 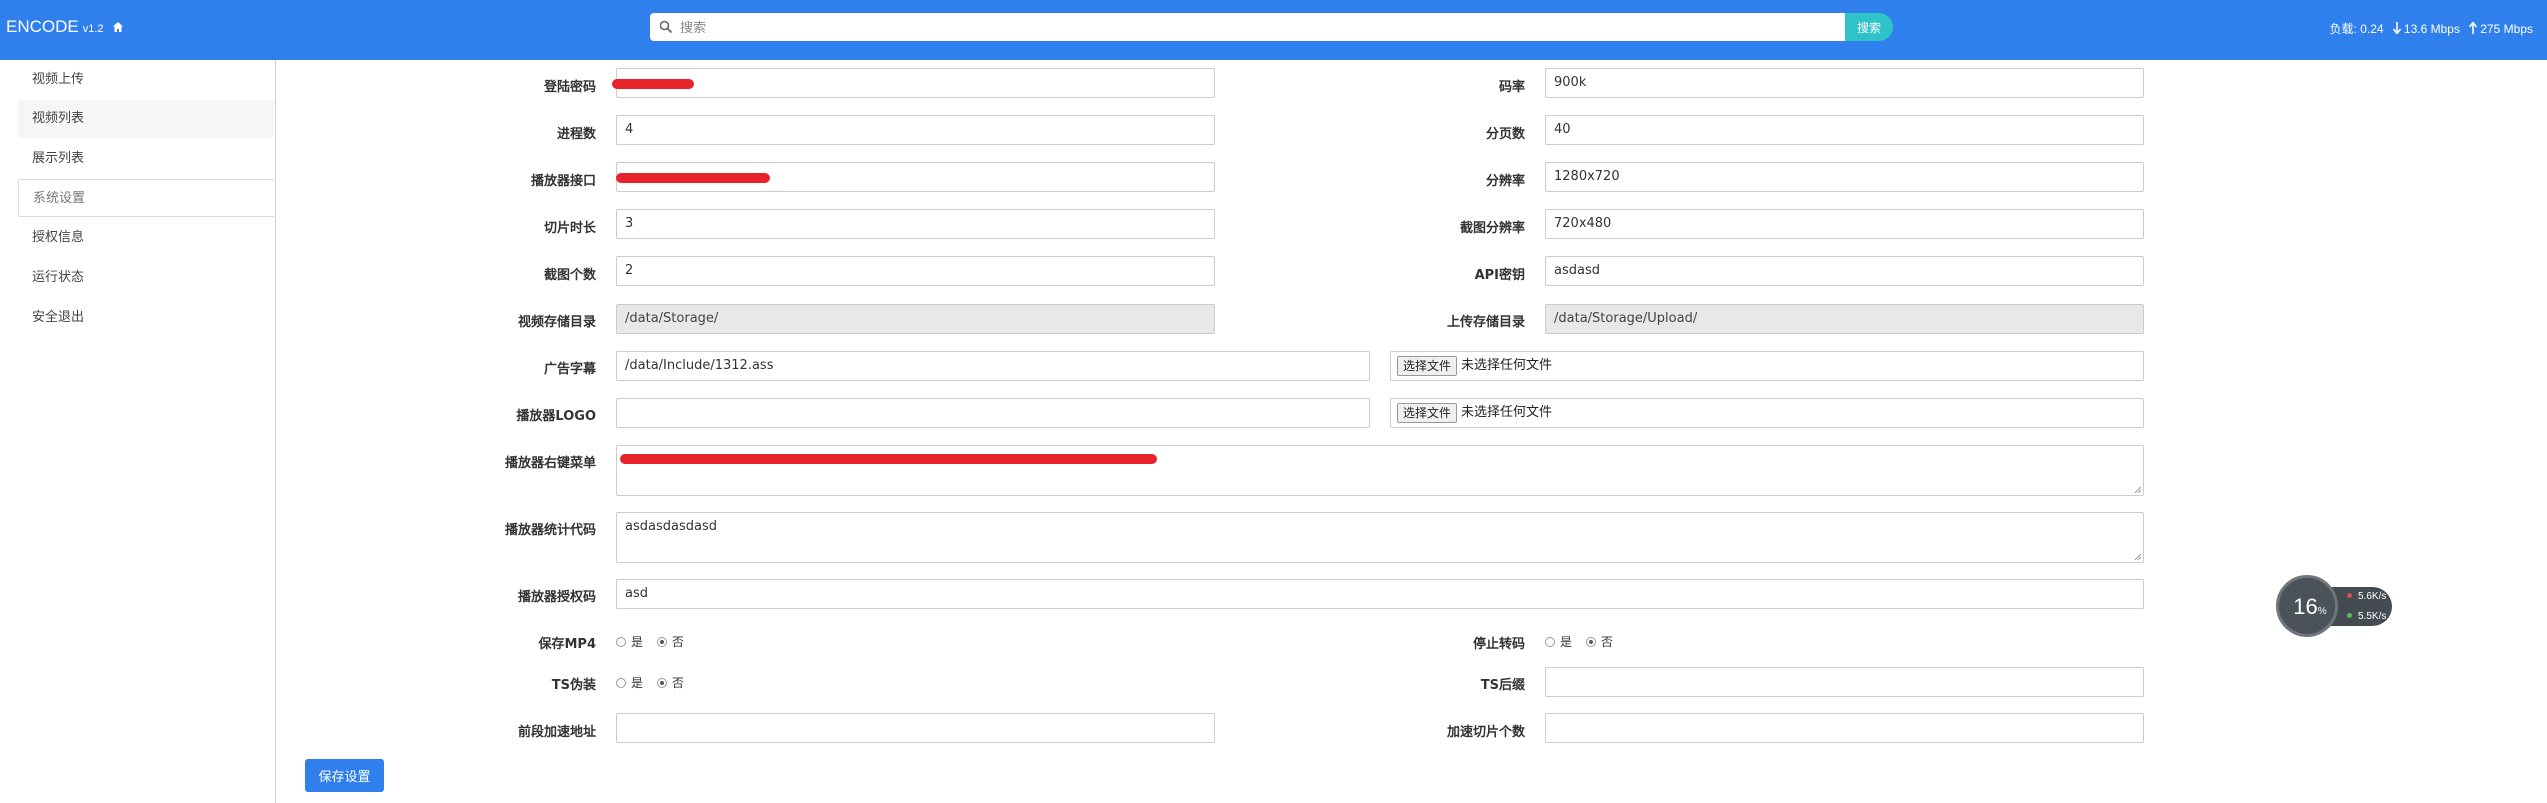 I want to click on context-menu-textarea, so click(x=1380, y=470).